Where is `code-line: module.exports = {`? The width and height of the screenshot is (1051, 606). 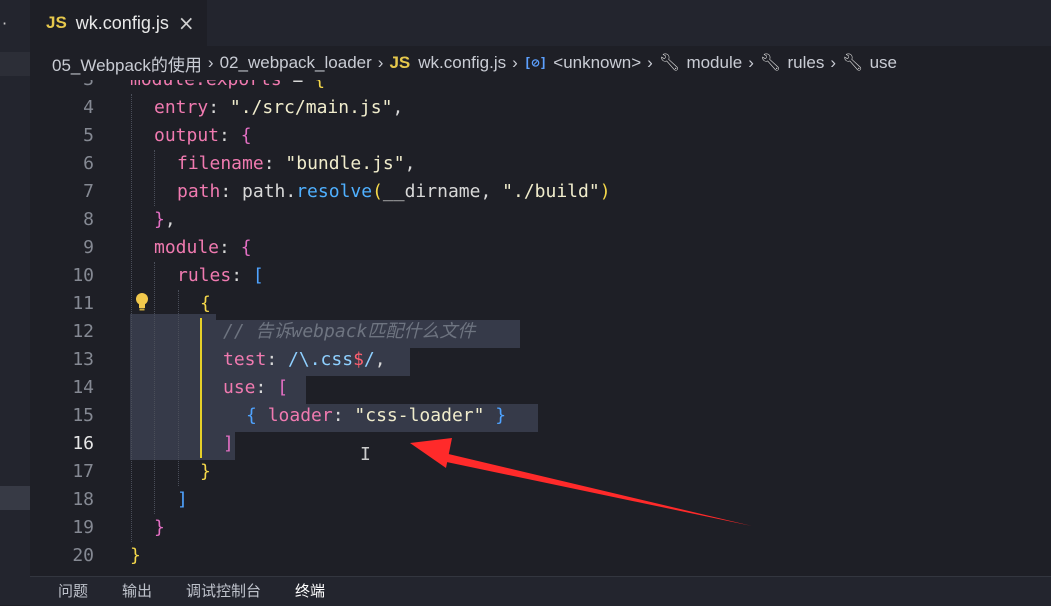
code-line: module.exports = { is located at coordinates (227, 87).